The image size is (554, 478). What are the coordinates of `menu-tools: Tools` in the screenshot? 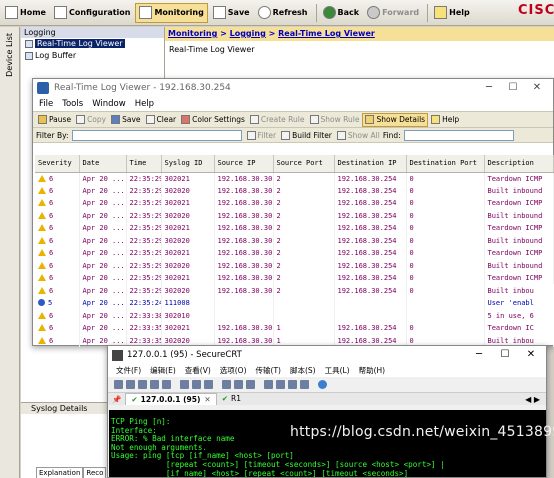 It's located at (72, 104).